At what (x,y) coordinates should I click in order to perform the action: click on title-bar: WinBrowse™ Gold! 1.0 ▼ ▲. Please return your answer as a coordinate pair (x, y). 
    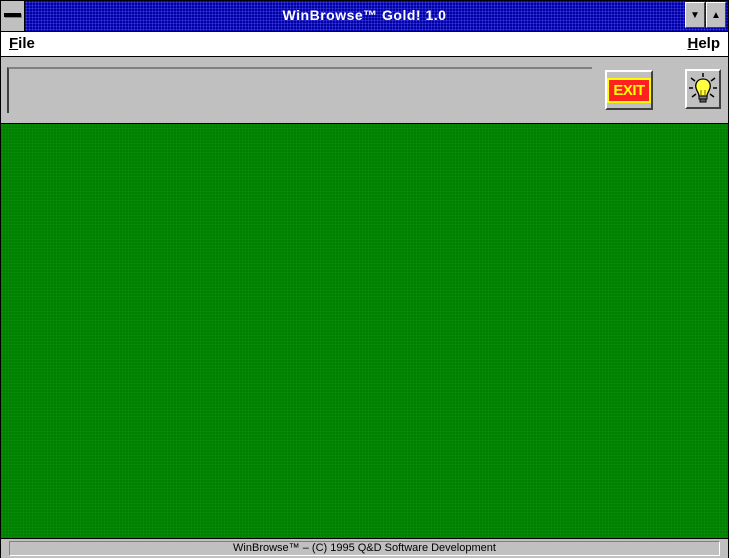
    Looking at the image, I should click on (364, 16).